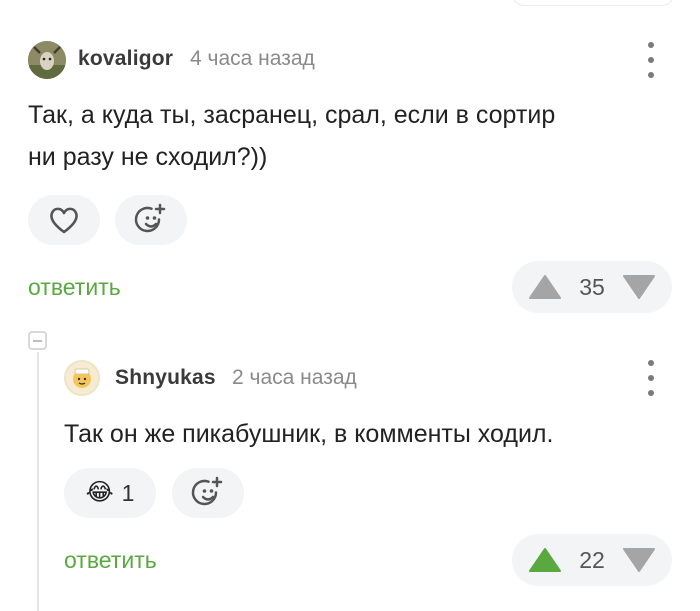 The height and width of the screenshot is (611, 700). What do you see at coordinates (165, 378) in the screenshot?
I see `comment-author: Shnyukas` at bounding box center [165, 378].